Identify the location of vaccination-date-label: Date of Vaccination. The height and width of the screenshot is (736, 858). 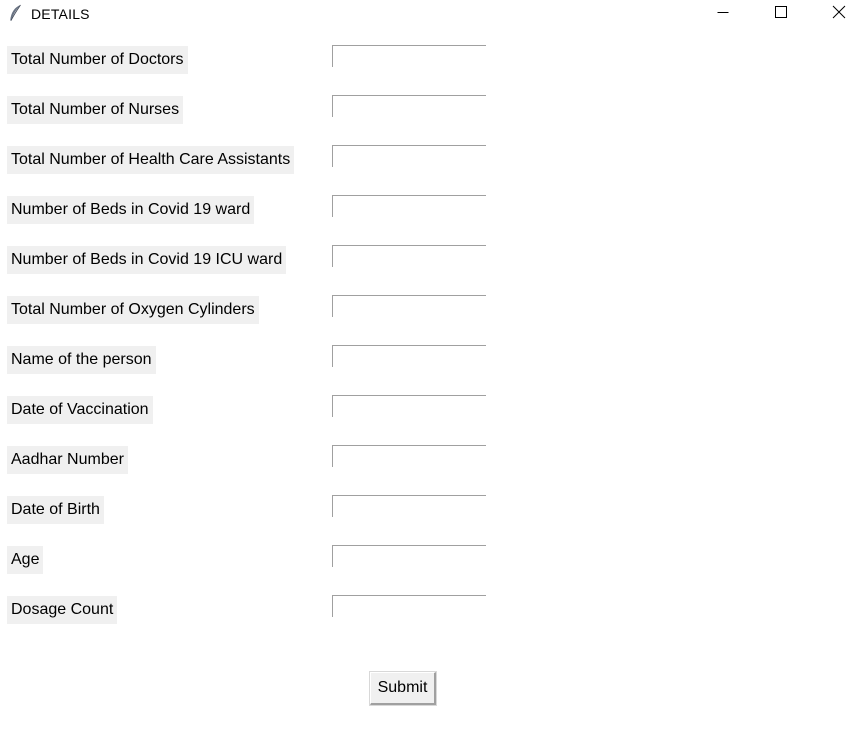
(80, 410).